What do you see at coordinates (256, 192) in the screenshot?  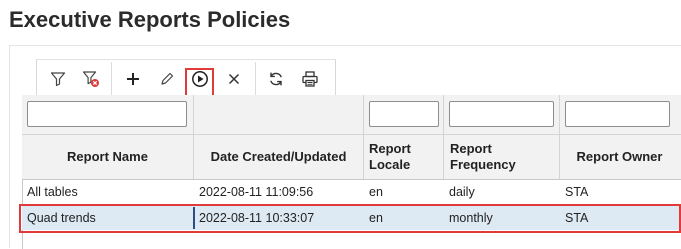 I see `cell-date: 2022-08-11 11:09:56` at bounding box center [256, 192].